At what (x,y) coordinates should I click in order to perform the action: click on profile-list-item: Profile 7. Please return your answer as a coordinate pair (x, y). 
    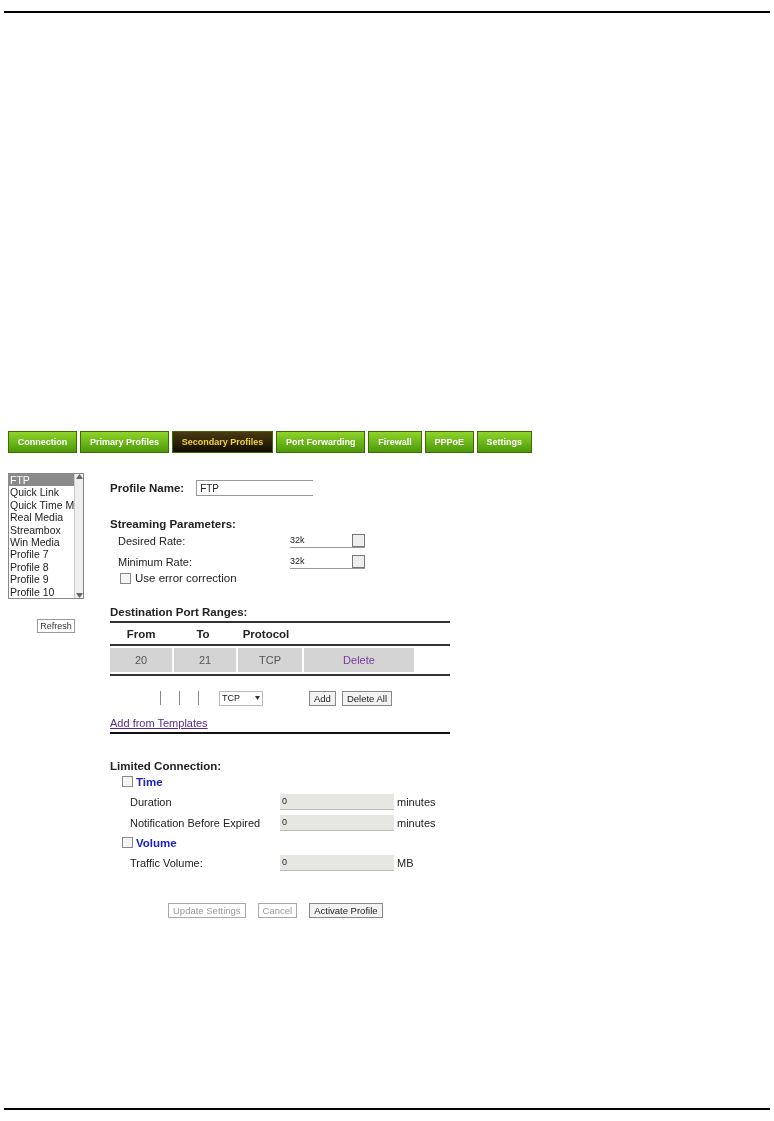
    Looking at the image, I should click on (42, 554).